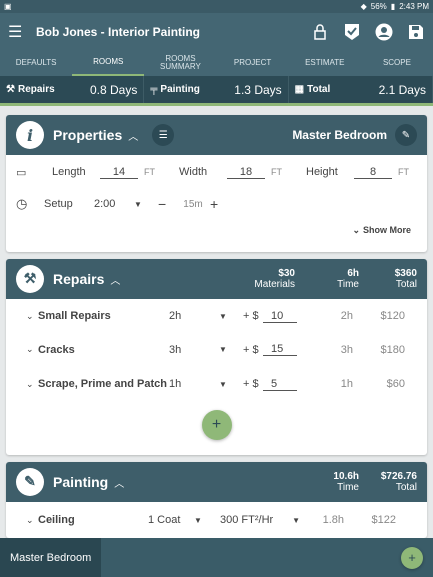 This screenshot has height=577, width=433. Describe the element at coordinates (193, 172) in the screenshot. I see `width-label: Width` at that location.